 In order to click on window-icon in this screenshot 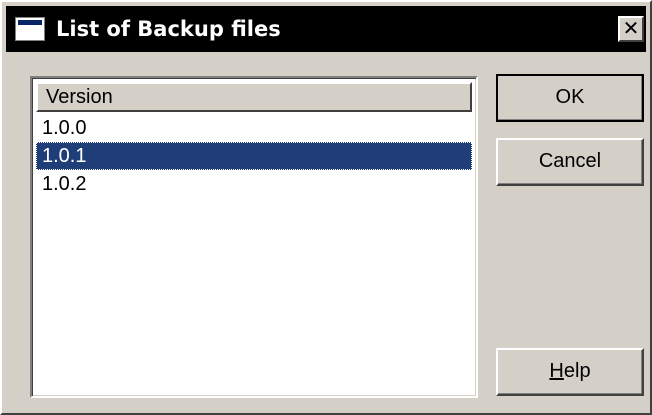, I will do `click(30, 29)`.